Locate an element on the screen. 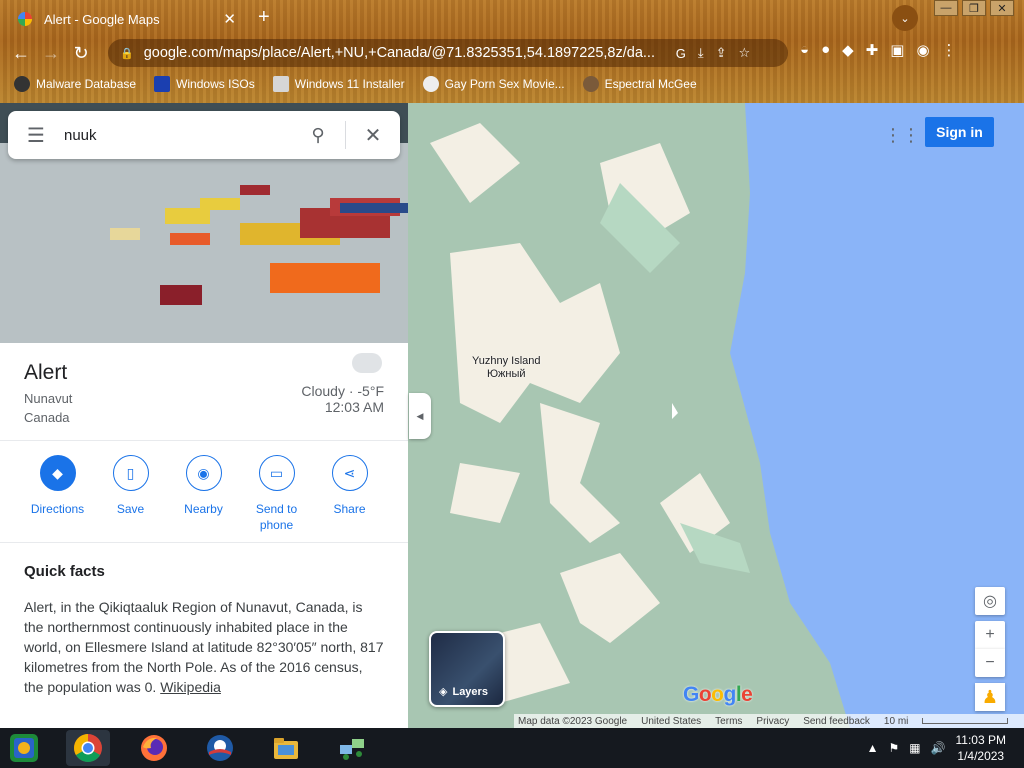 This screenshot has width=1024, height=768. local-time: 12:03 AM is located at coordinates (354, 407).